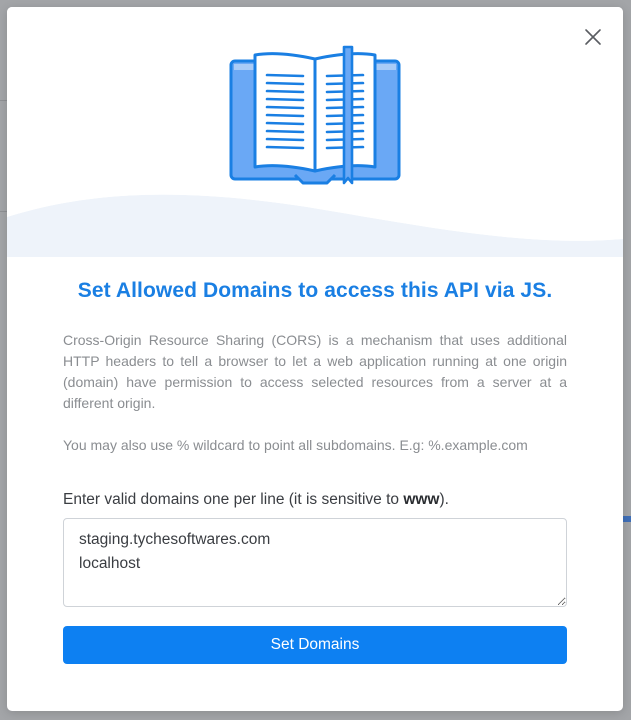 Image resolution: width=631 pixels, height=720 pixels. I want to click on domains-label-emphasis: www, so click(421, 499).